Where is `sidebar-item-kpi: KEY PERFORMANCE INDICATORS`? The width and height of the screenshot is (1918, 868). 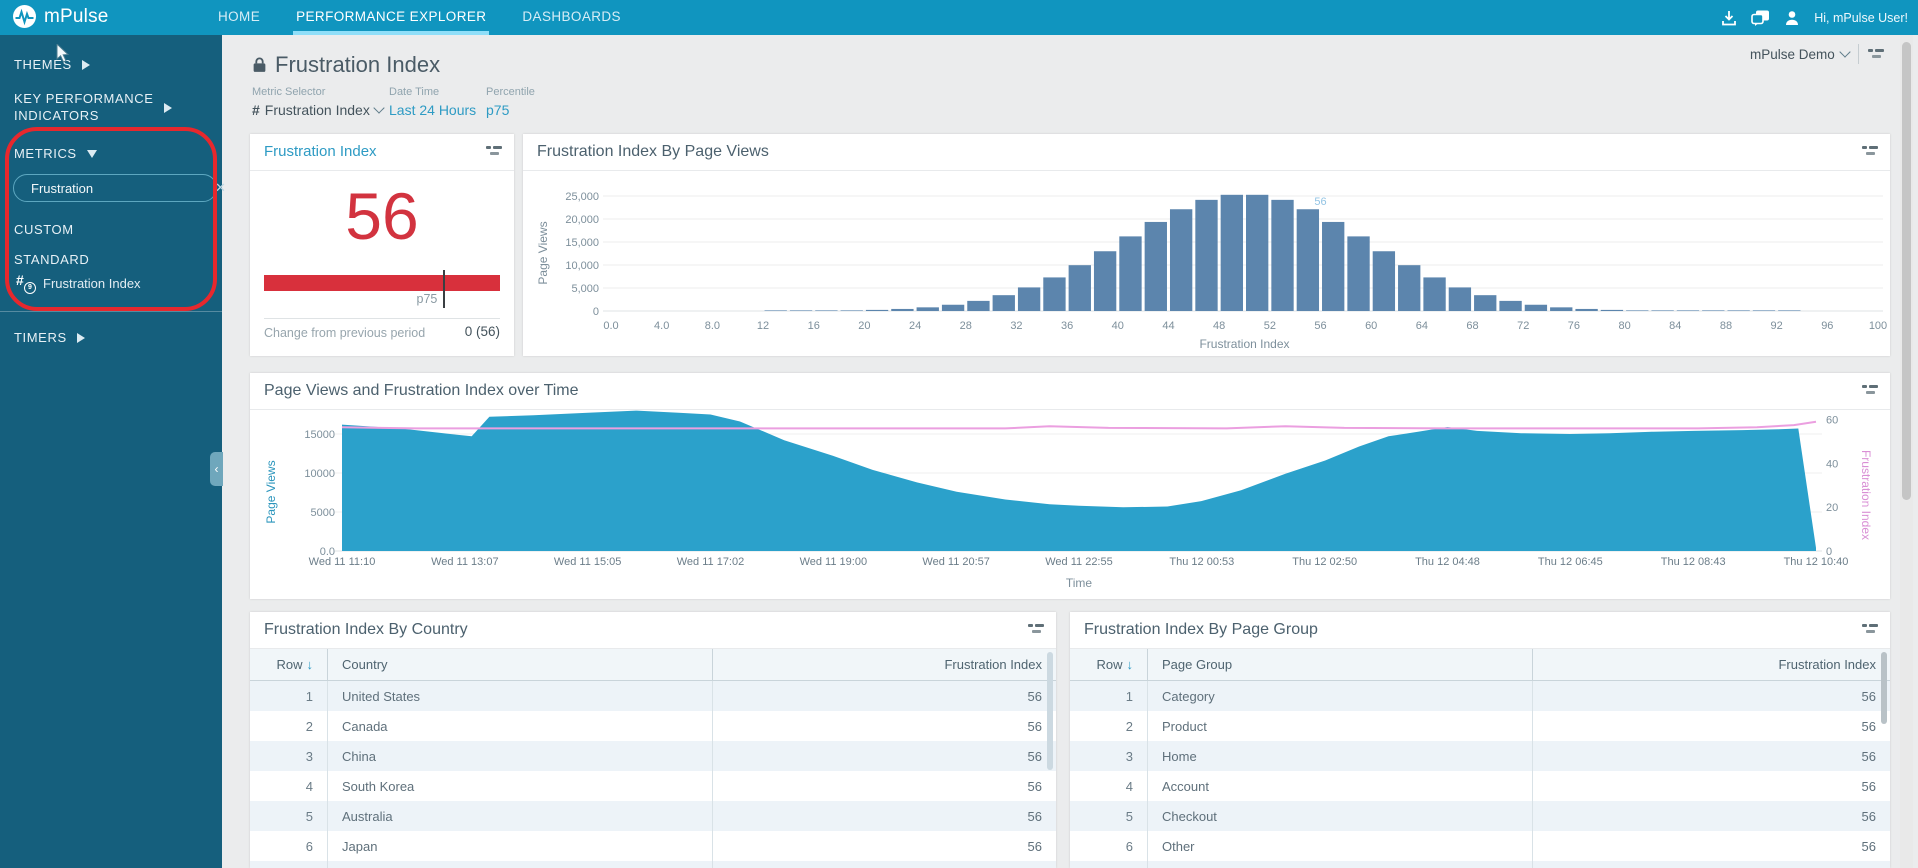 sidebar-item-kpi: KEY PERFORMANCE INDICATORS is located at coordinates (93, 108).